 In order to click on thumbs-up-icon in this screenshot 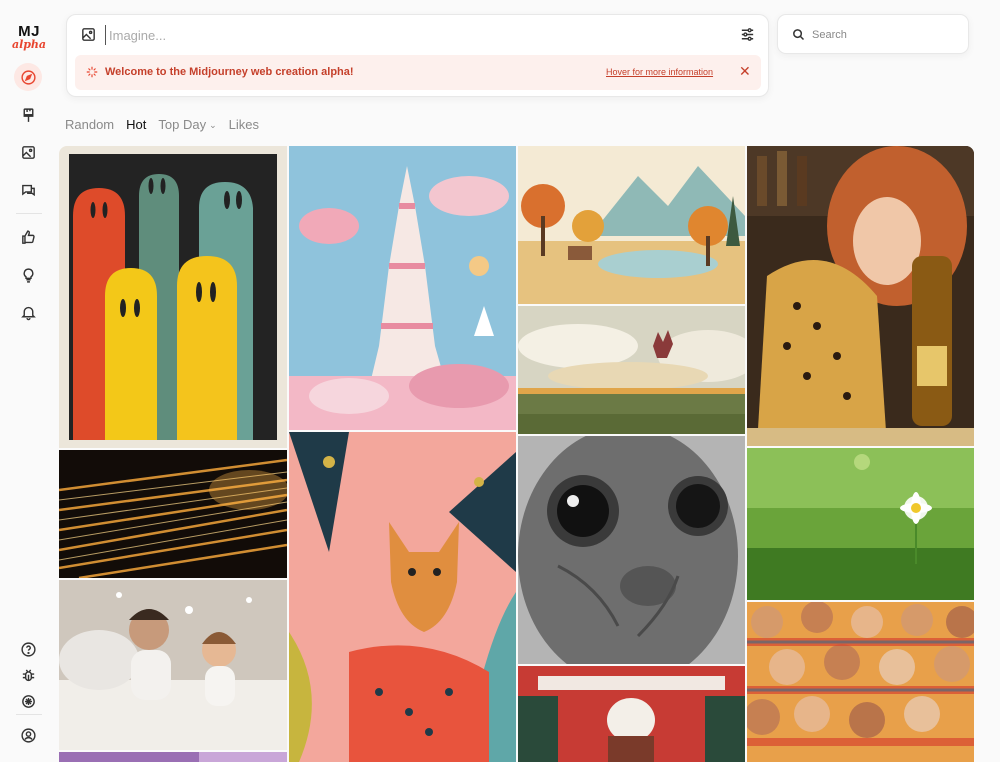, I will do `click(28, 236)`.